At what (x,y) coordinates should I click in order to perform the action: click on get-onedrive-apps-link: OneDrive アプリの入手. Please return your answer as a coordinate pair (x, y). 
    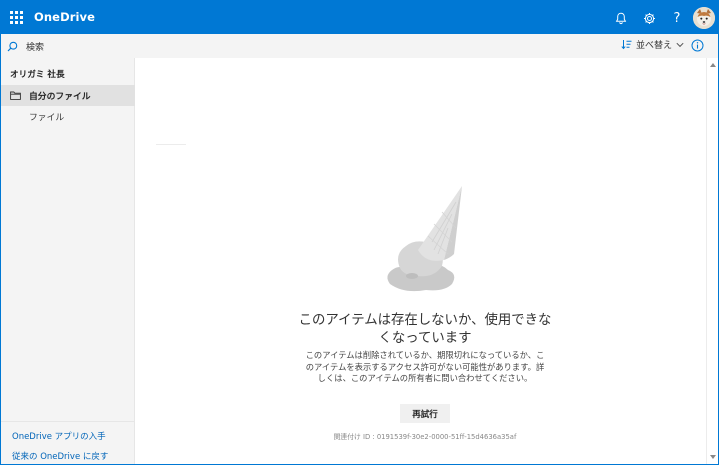
    Looking at the image, I should click on (59, 436).